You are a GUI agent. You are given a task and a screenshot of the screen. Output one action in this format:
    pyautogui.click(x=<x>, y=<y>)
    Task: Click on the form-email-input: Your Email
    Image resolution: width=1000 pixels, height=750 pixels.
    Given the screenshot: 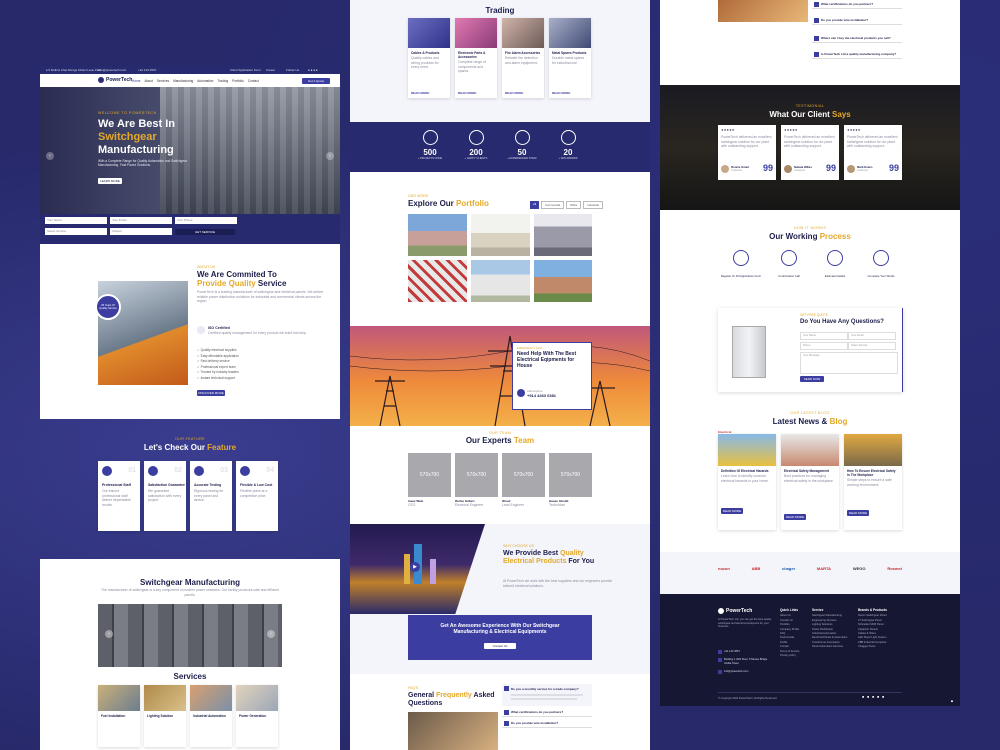 What is the action you would take?
    pyautogui.click(x=141, y=220)
    